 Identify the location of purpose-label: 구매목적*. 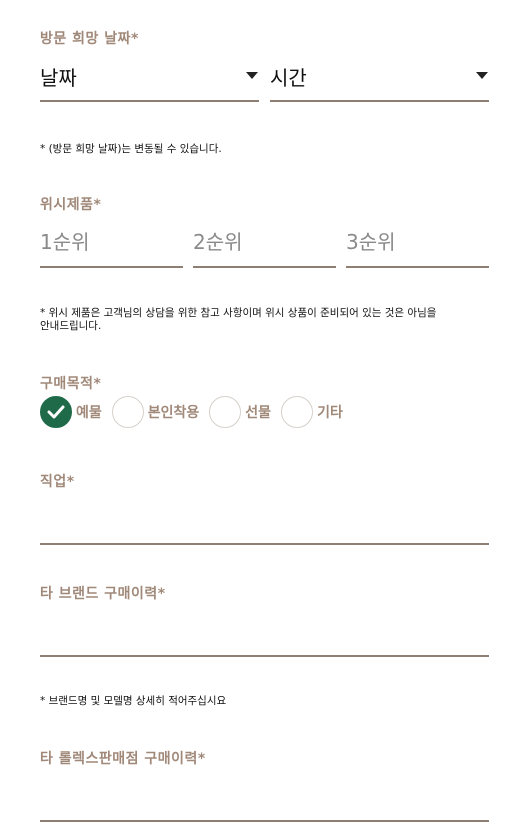
(71, 384).